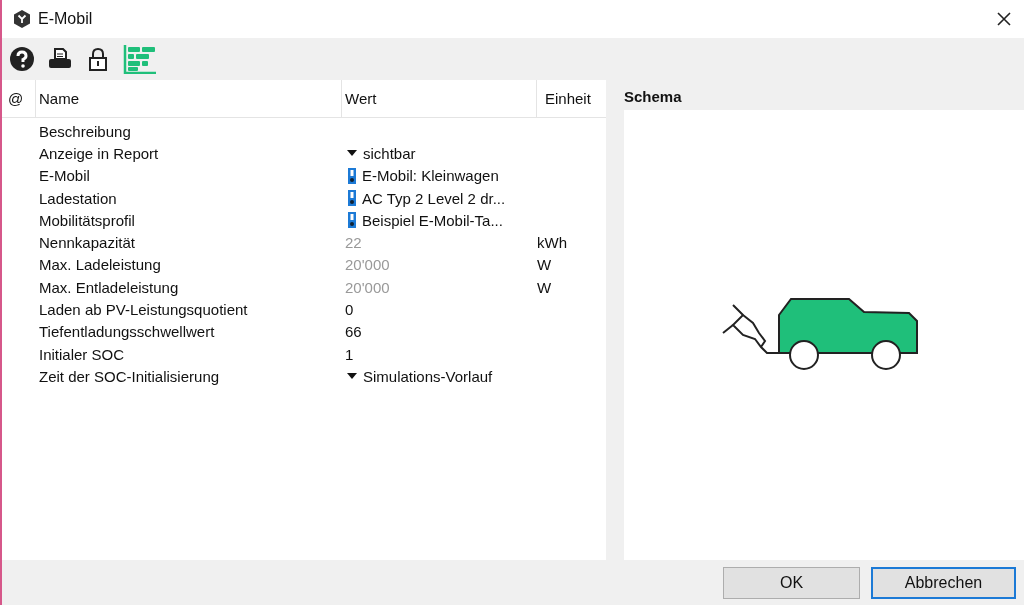  What do you see at coordinates (189, 98) in the screenshot?
I see `column-header: Name` at bounding box center [189, 98].